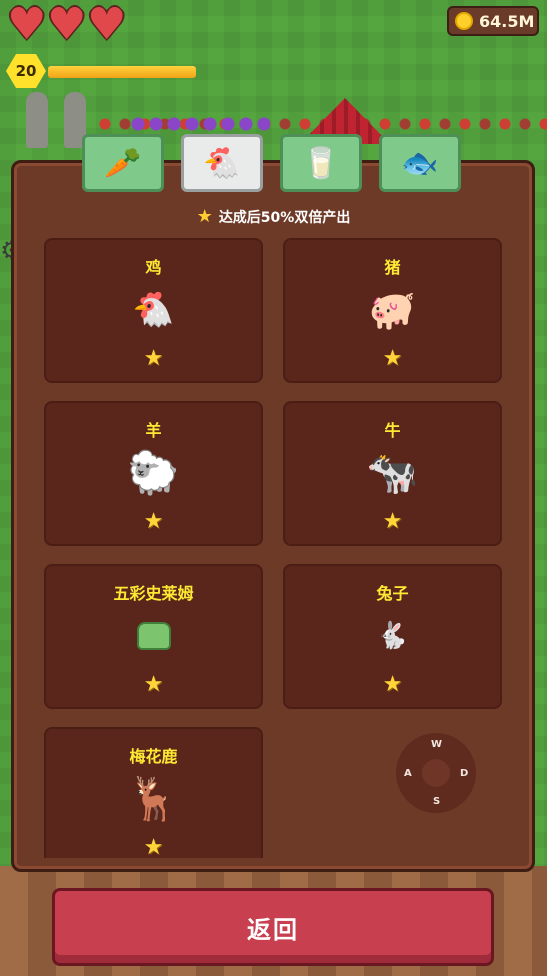  Describe the element at coordinates (507, 21) in the screenshot. I see `coin-value: 64.5M` at that location.